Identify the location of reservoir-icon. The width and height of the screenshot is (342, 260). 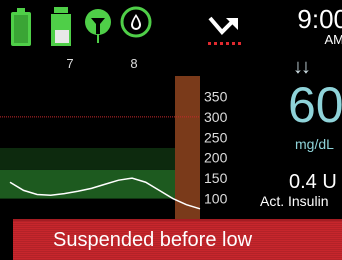
(61, 29).